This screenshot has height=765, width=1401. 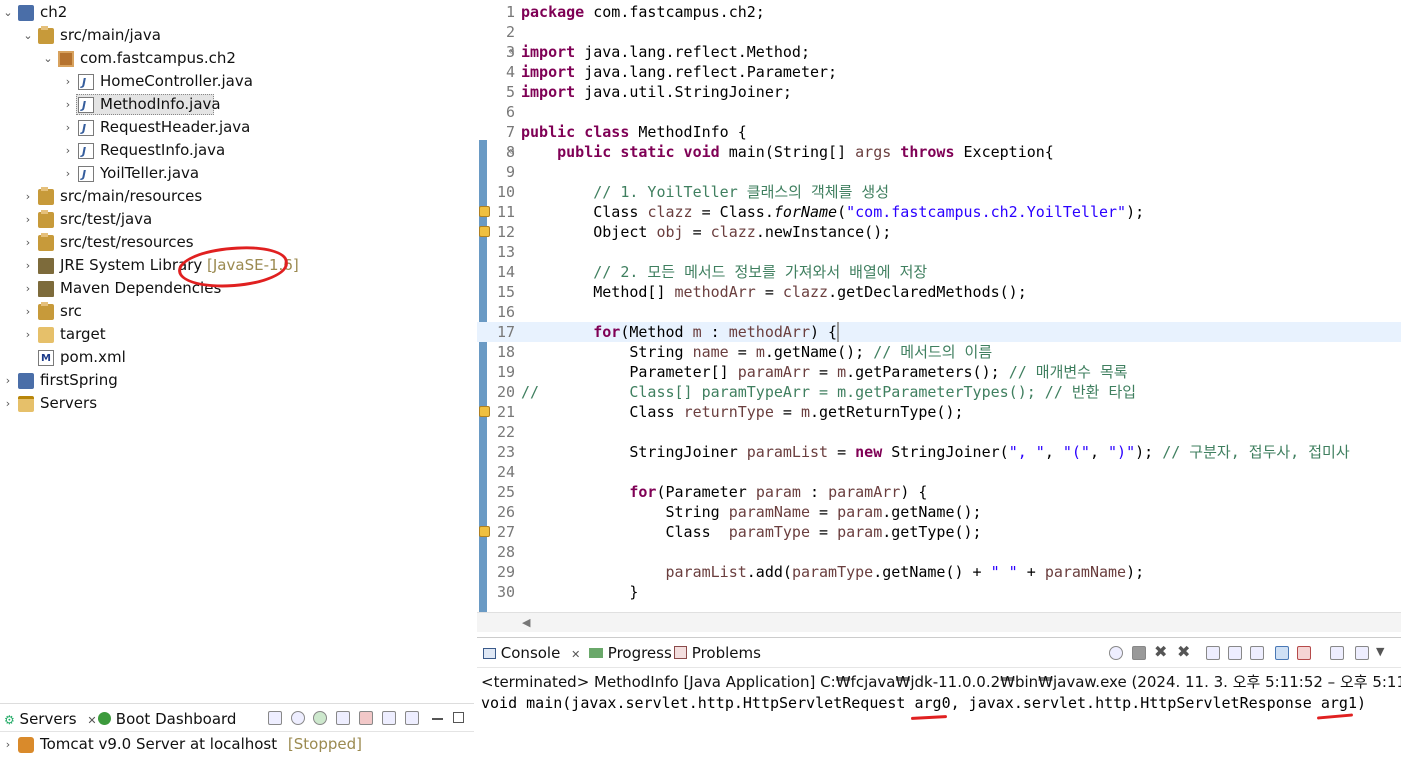 I want to click on tree-item-servers: › Servers, so click(x=237, y=403).